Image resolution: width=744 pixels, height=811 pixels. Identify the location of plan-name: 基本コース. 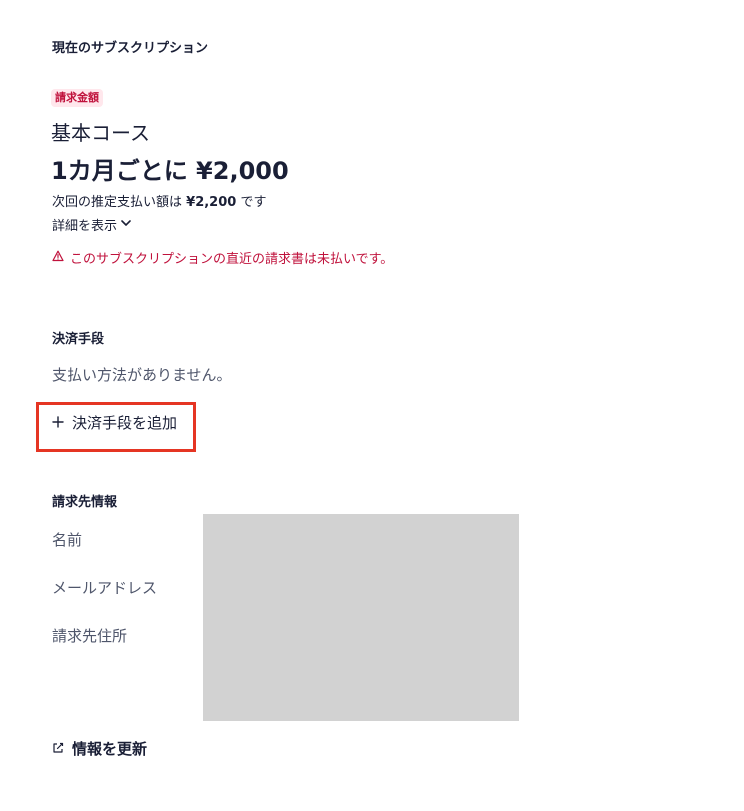
(100, 133).